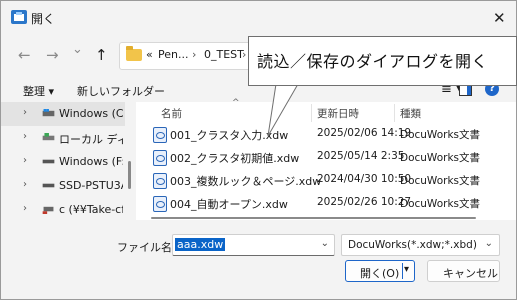 Image resolution: width=517 pixels, height=300 pixels. I want to click on filename-value: aaa.xdw, so click(200, 244).